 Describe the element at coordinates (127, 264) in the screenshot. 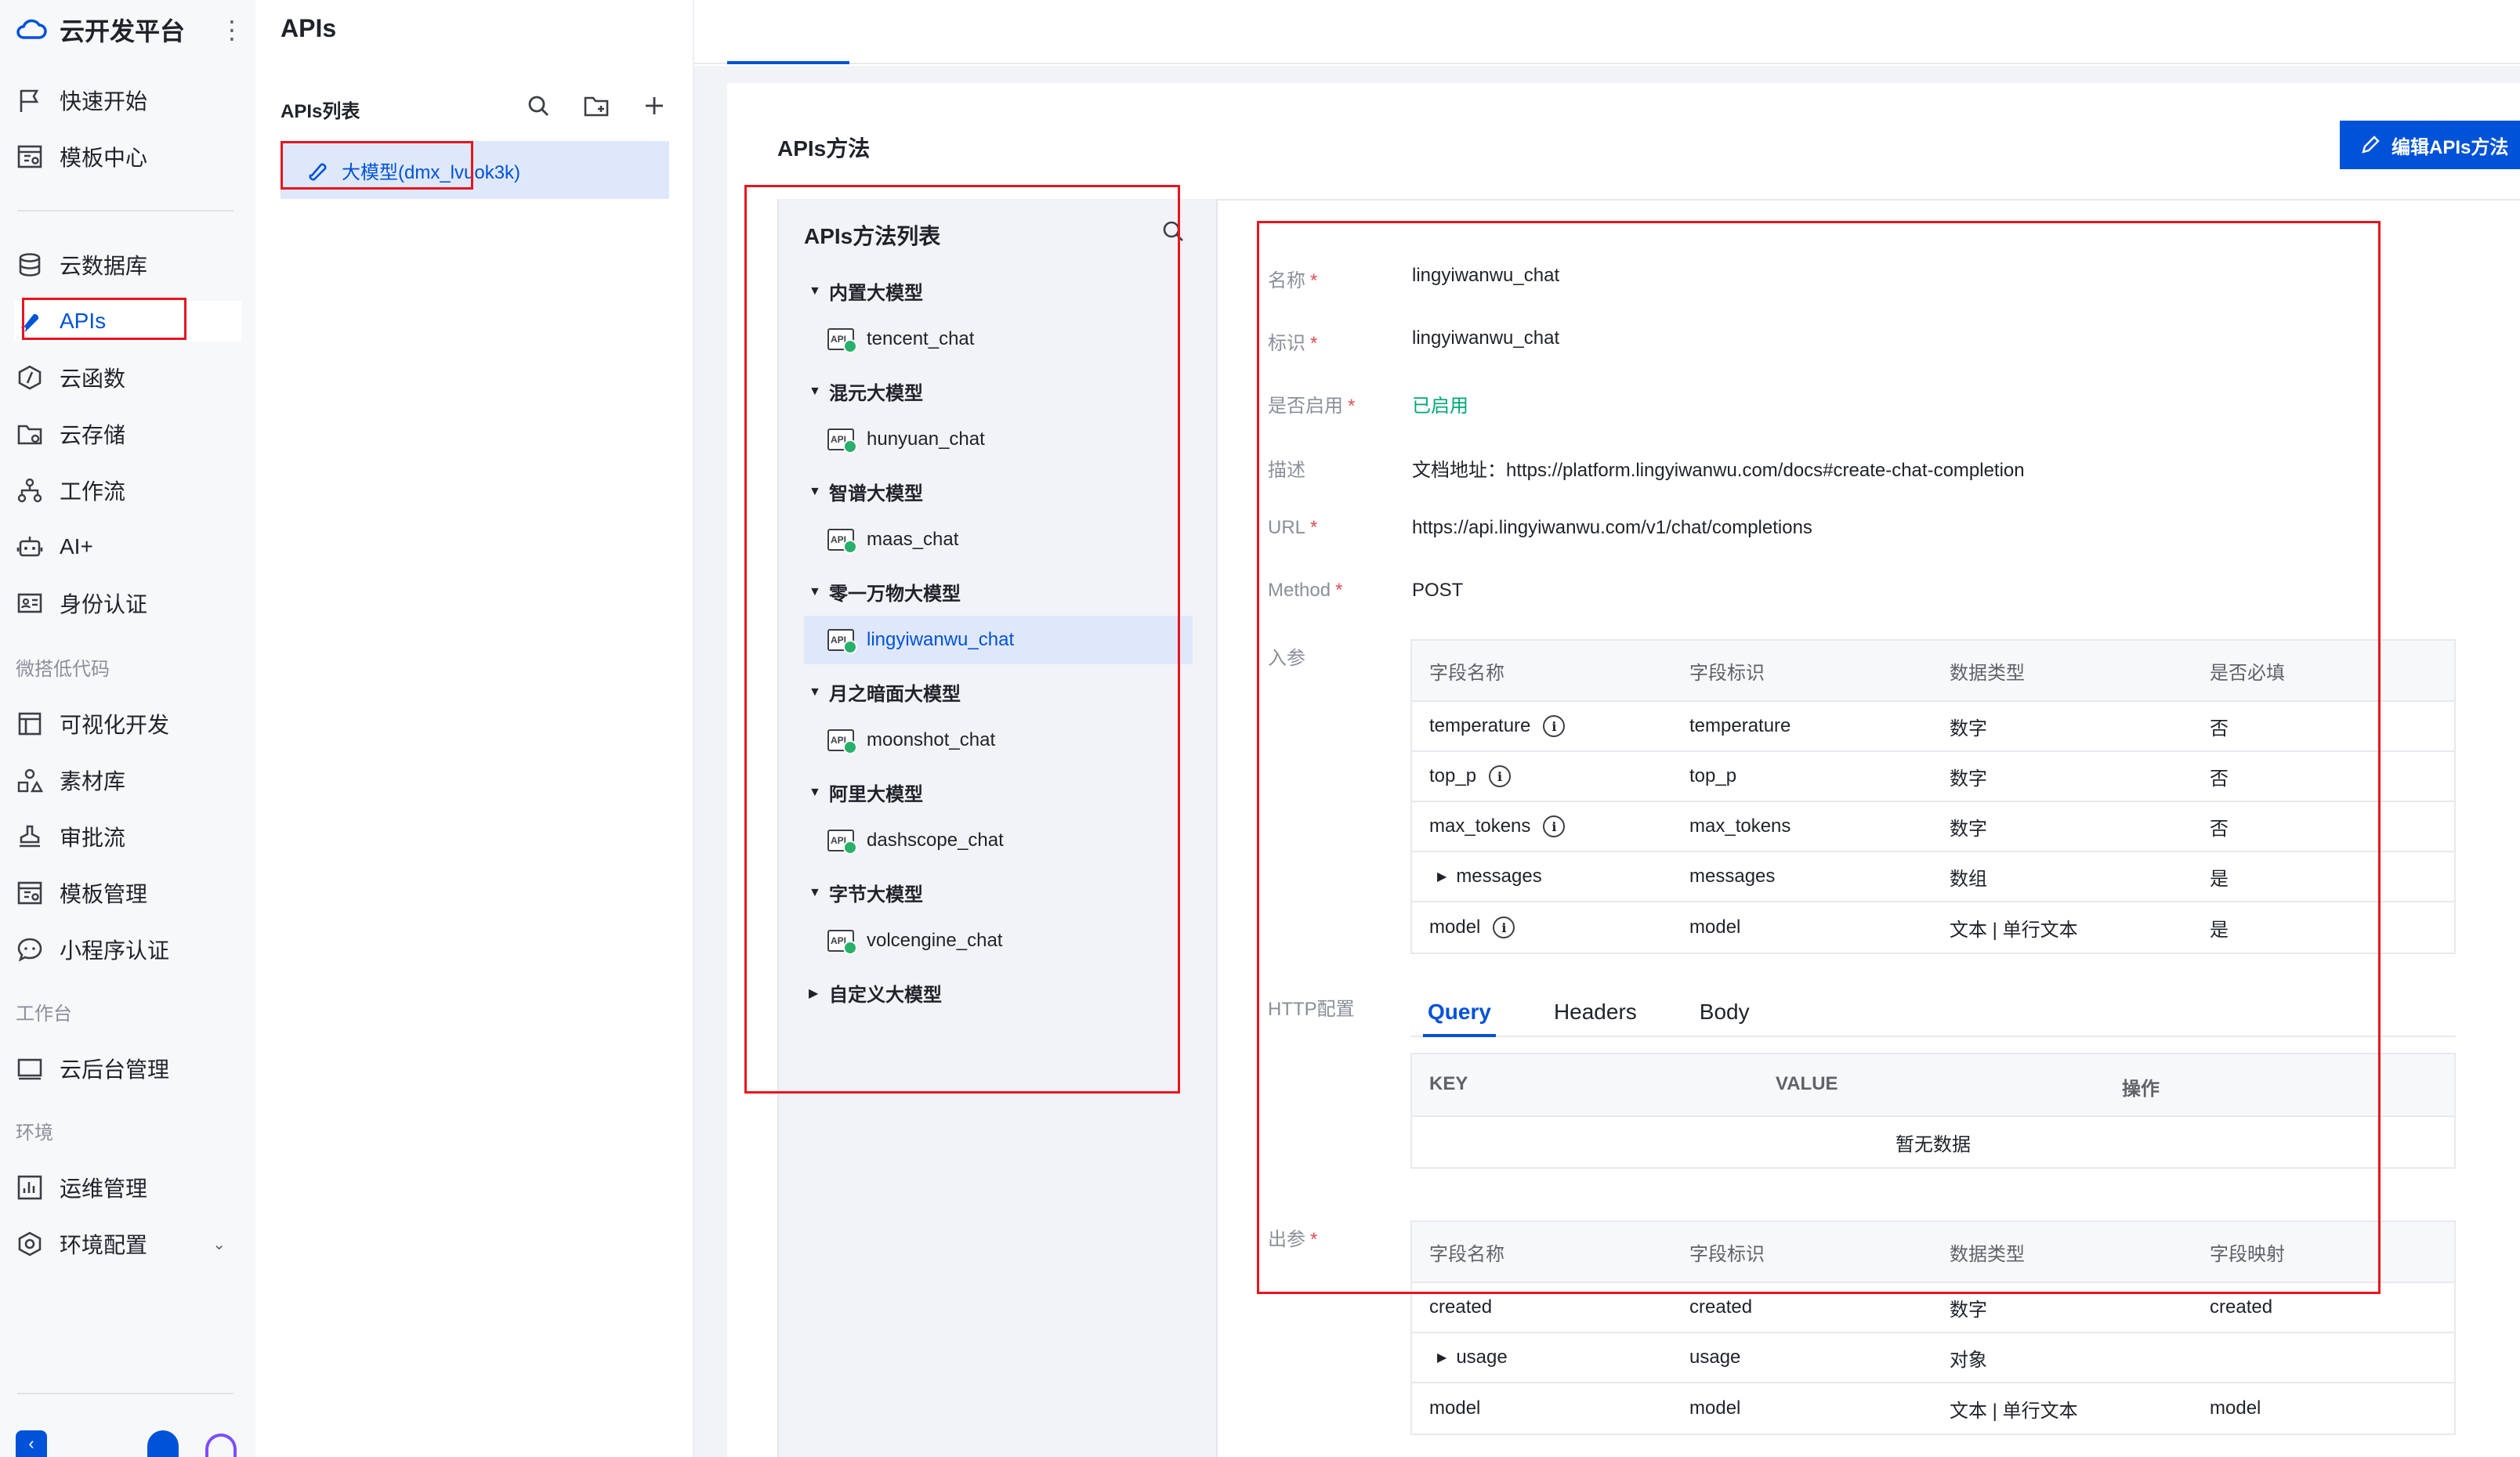

I see `sidebar-item-database: 云数据库` at that location.